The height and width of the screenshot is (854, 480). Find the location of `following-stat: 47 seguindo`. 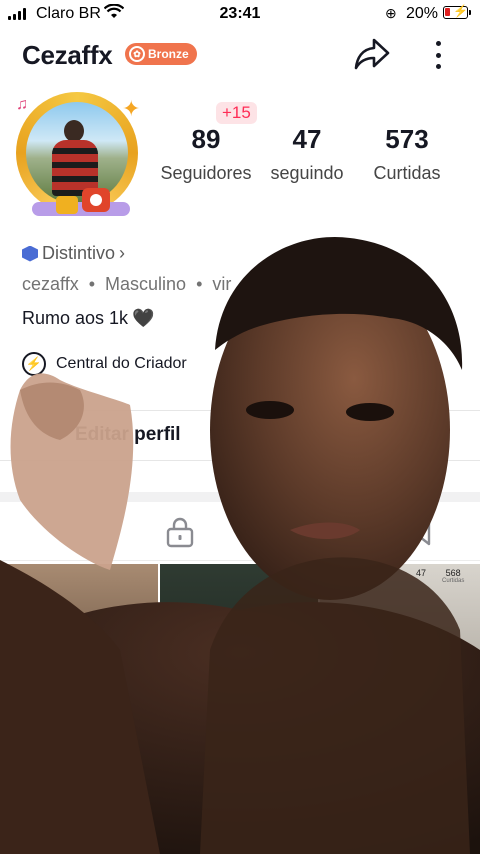

following-stat: 47 seguindo is located at coordinates (307, 154).